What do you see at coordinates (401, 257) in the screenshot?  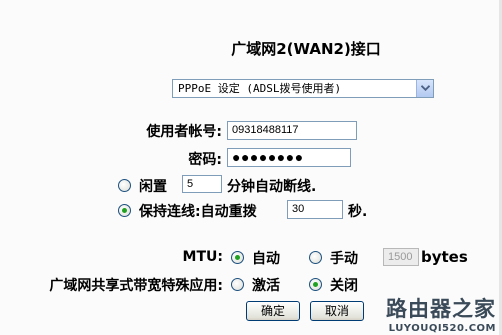 I see `mtu-value-field: 1500` at bounding box center [401, 257].